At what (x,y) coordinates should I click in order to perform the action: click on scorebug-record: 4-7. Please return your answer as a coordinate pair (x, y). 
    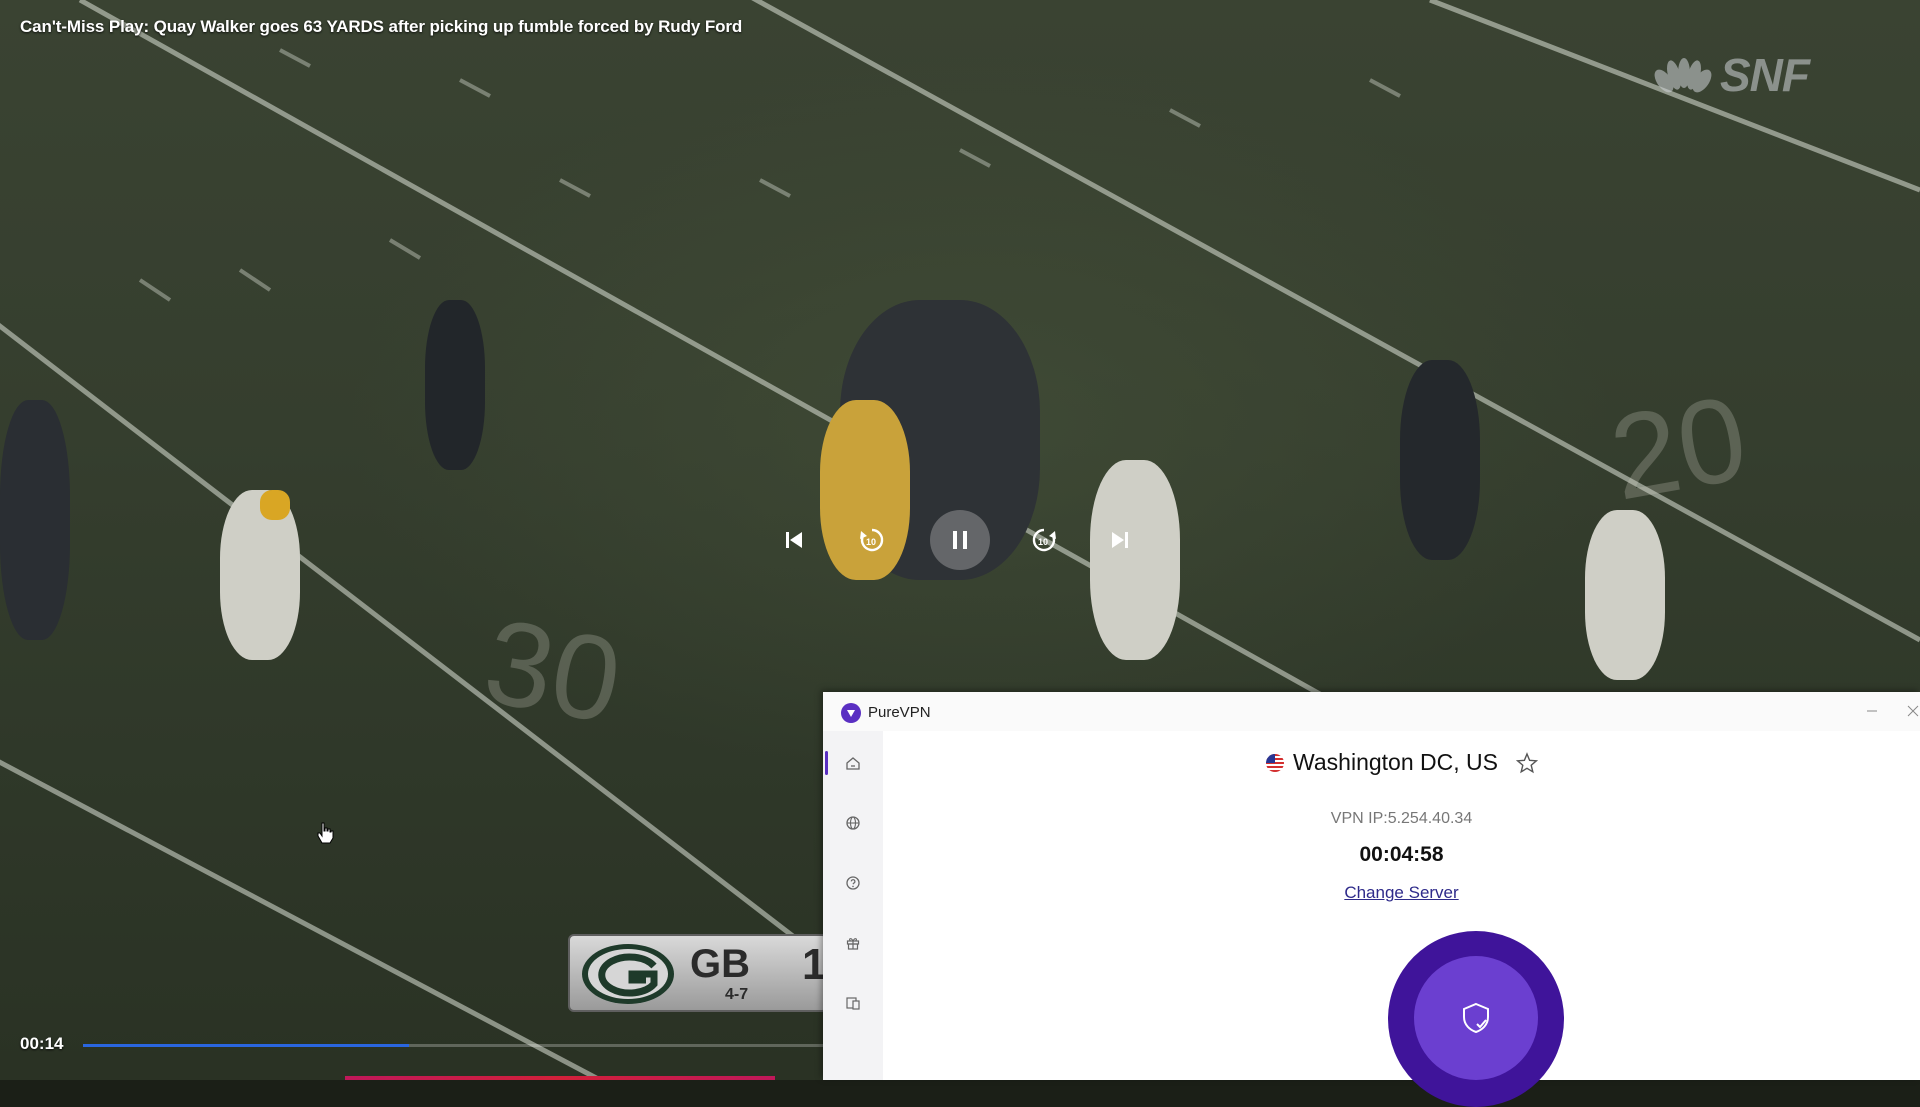
    Looking at the image, I should click on (737, 994).